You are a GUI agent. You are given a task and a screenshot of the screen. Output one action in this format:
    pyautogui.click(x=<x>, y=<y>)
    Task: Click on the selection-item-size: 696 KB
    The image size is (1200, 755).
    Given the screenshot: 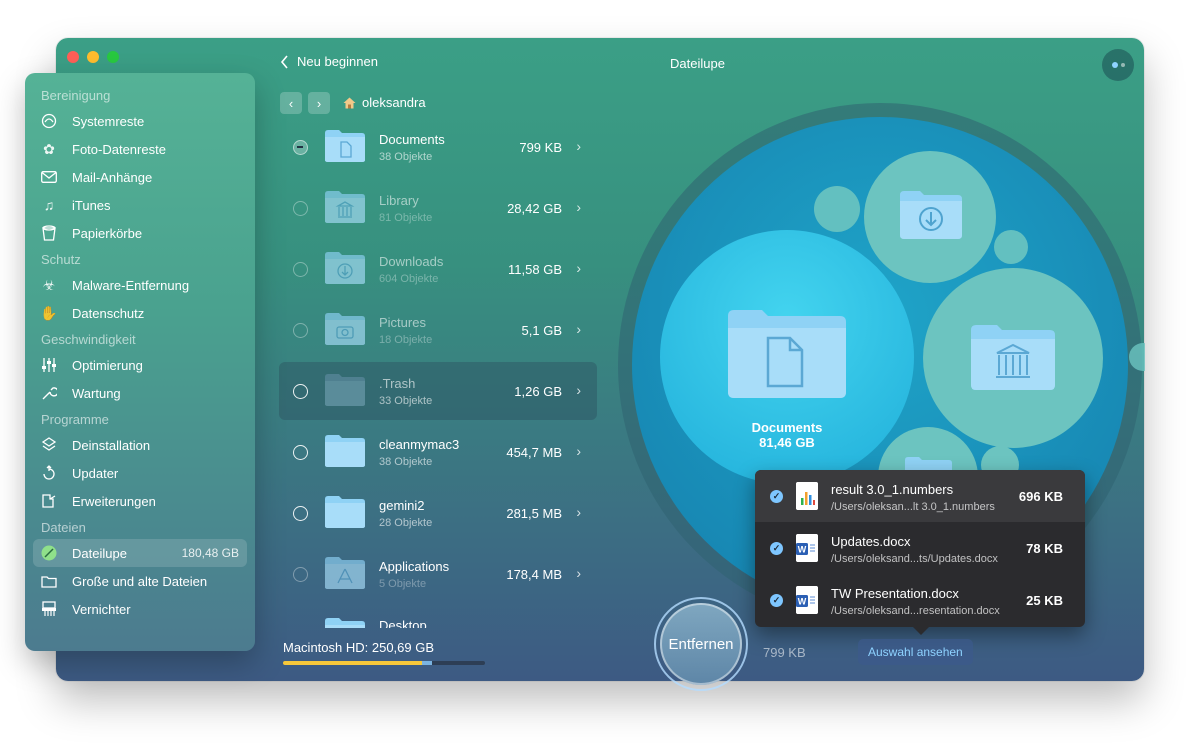 What is the action you would take?
    pyautogui.click(x=1040, y=496)
    